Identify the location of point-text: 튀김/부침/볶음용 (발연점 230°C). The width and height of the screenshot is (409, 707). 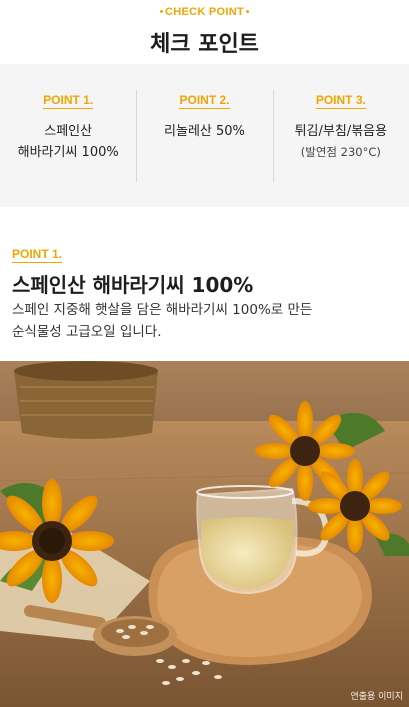
(341, 142).